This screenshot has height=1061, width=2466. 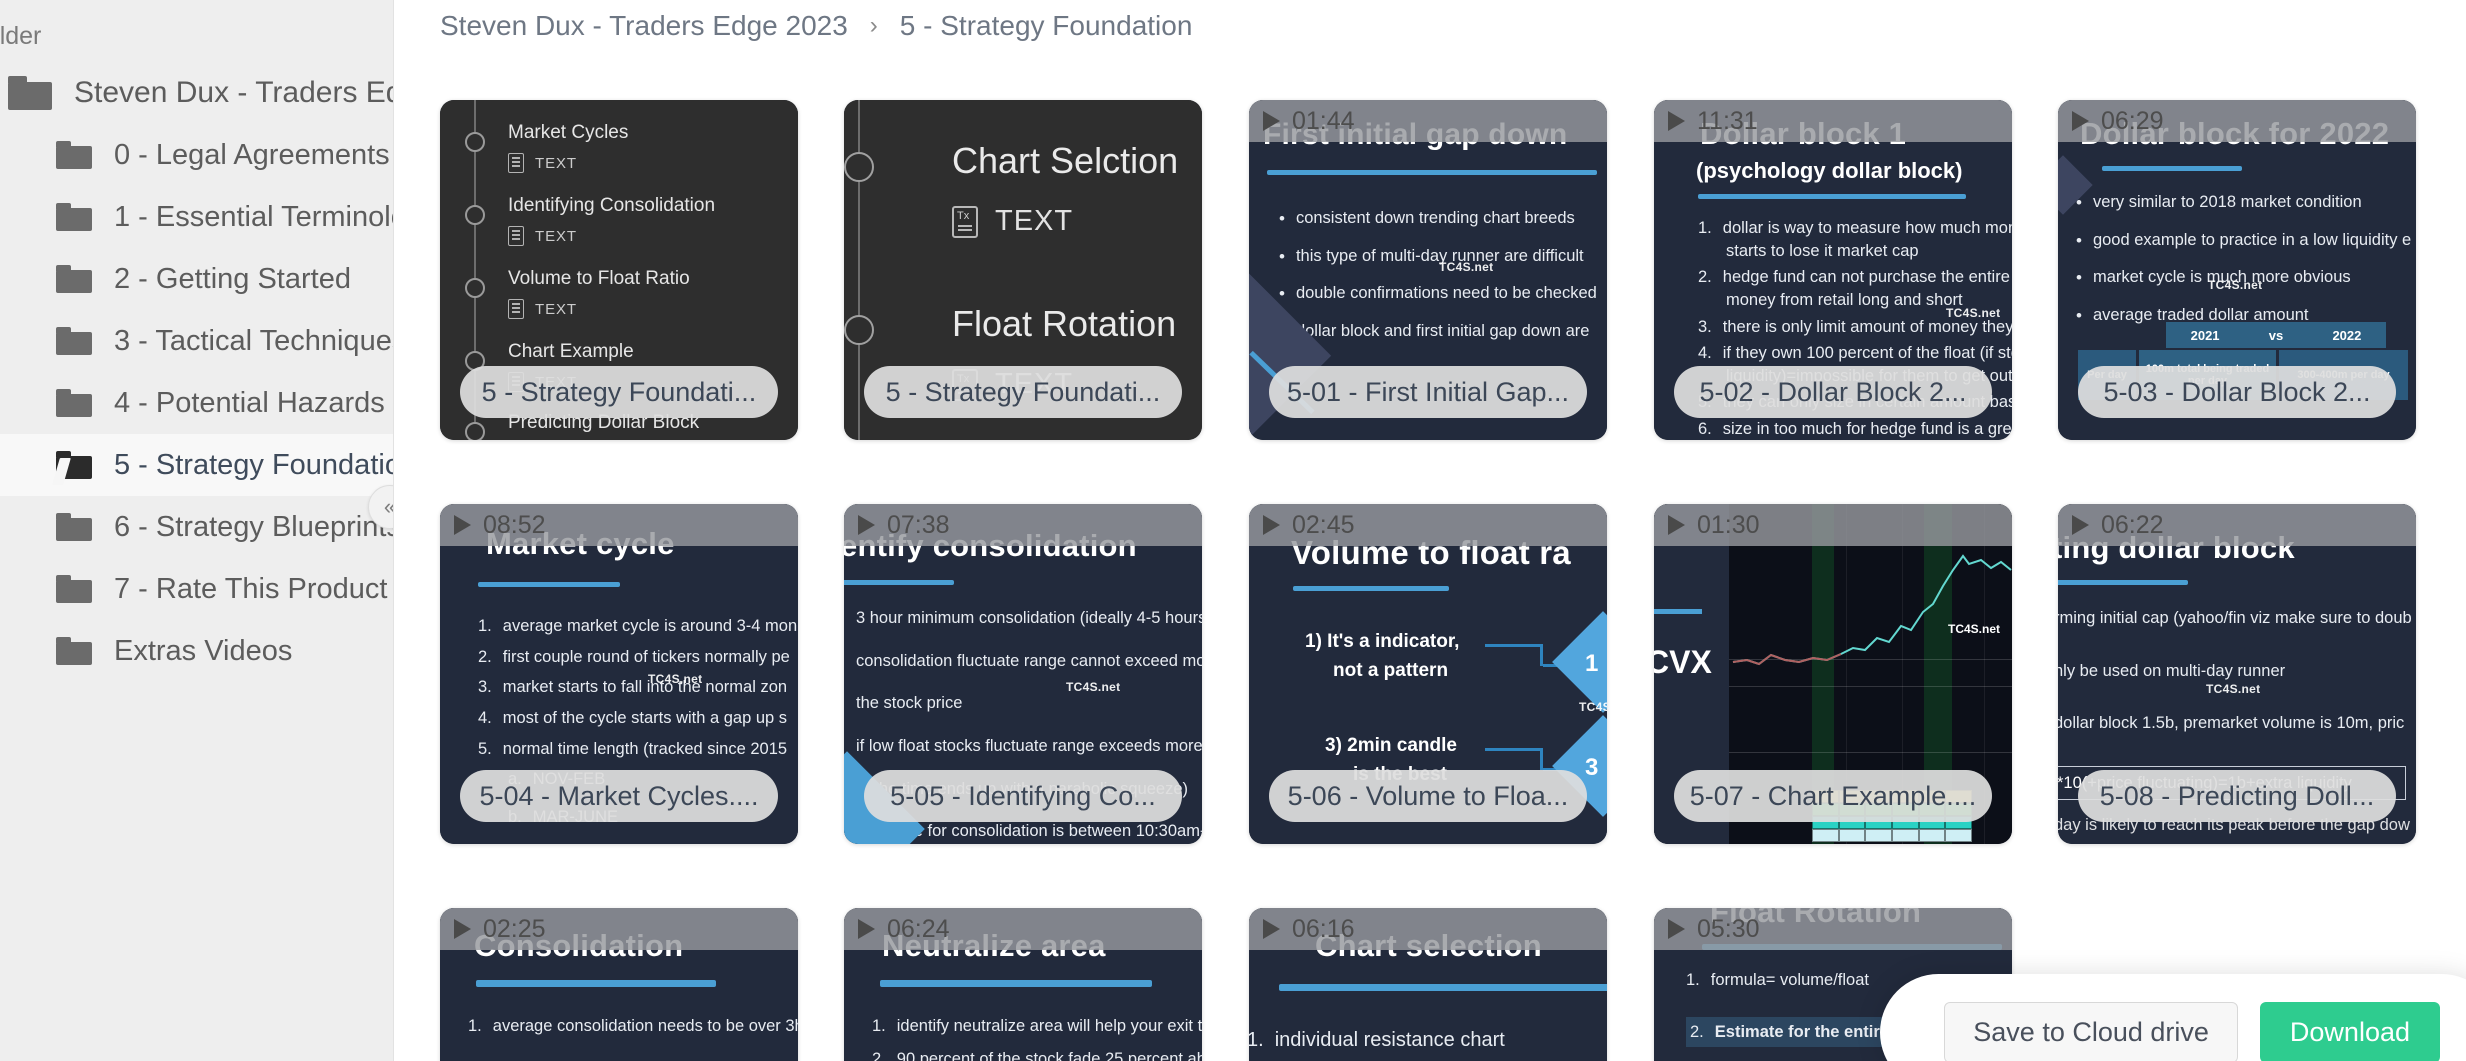 What do you see at coordinates (638, 626) in the screenshot?
I see `slide-bullet: 1. average market cycle is around 3-4 mon` at bounding box center [638, 626].